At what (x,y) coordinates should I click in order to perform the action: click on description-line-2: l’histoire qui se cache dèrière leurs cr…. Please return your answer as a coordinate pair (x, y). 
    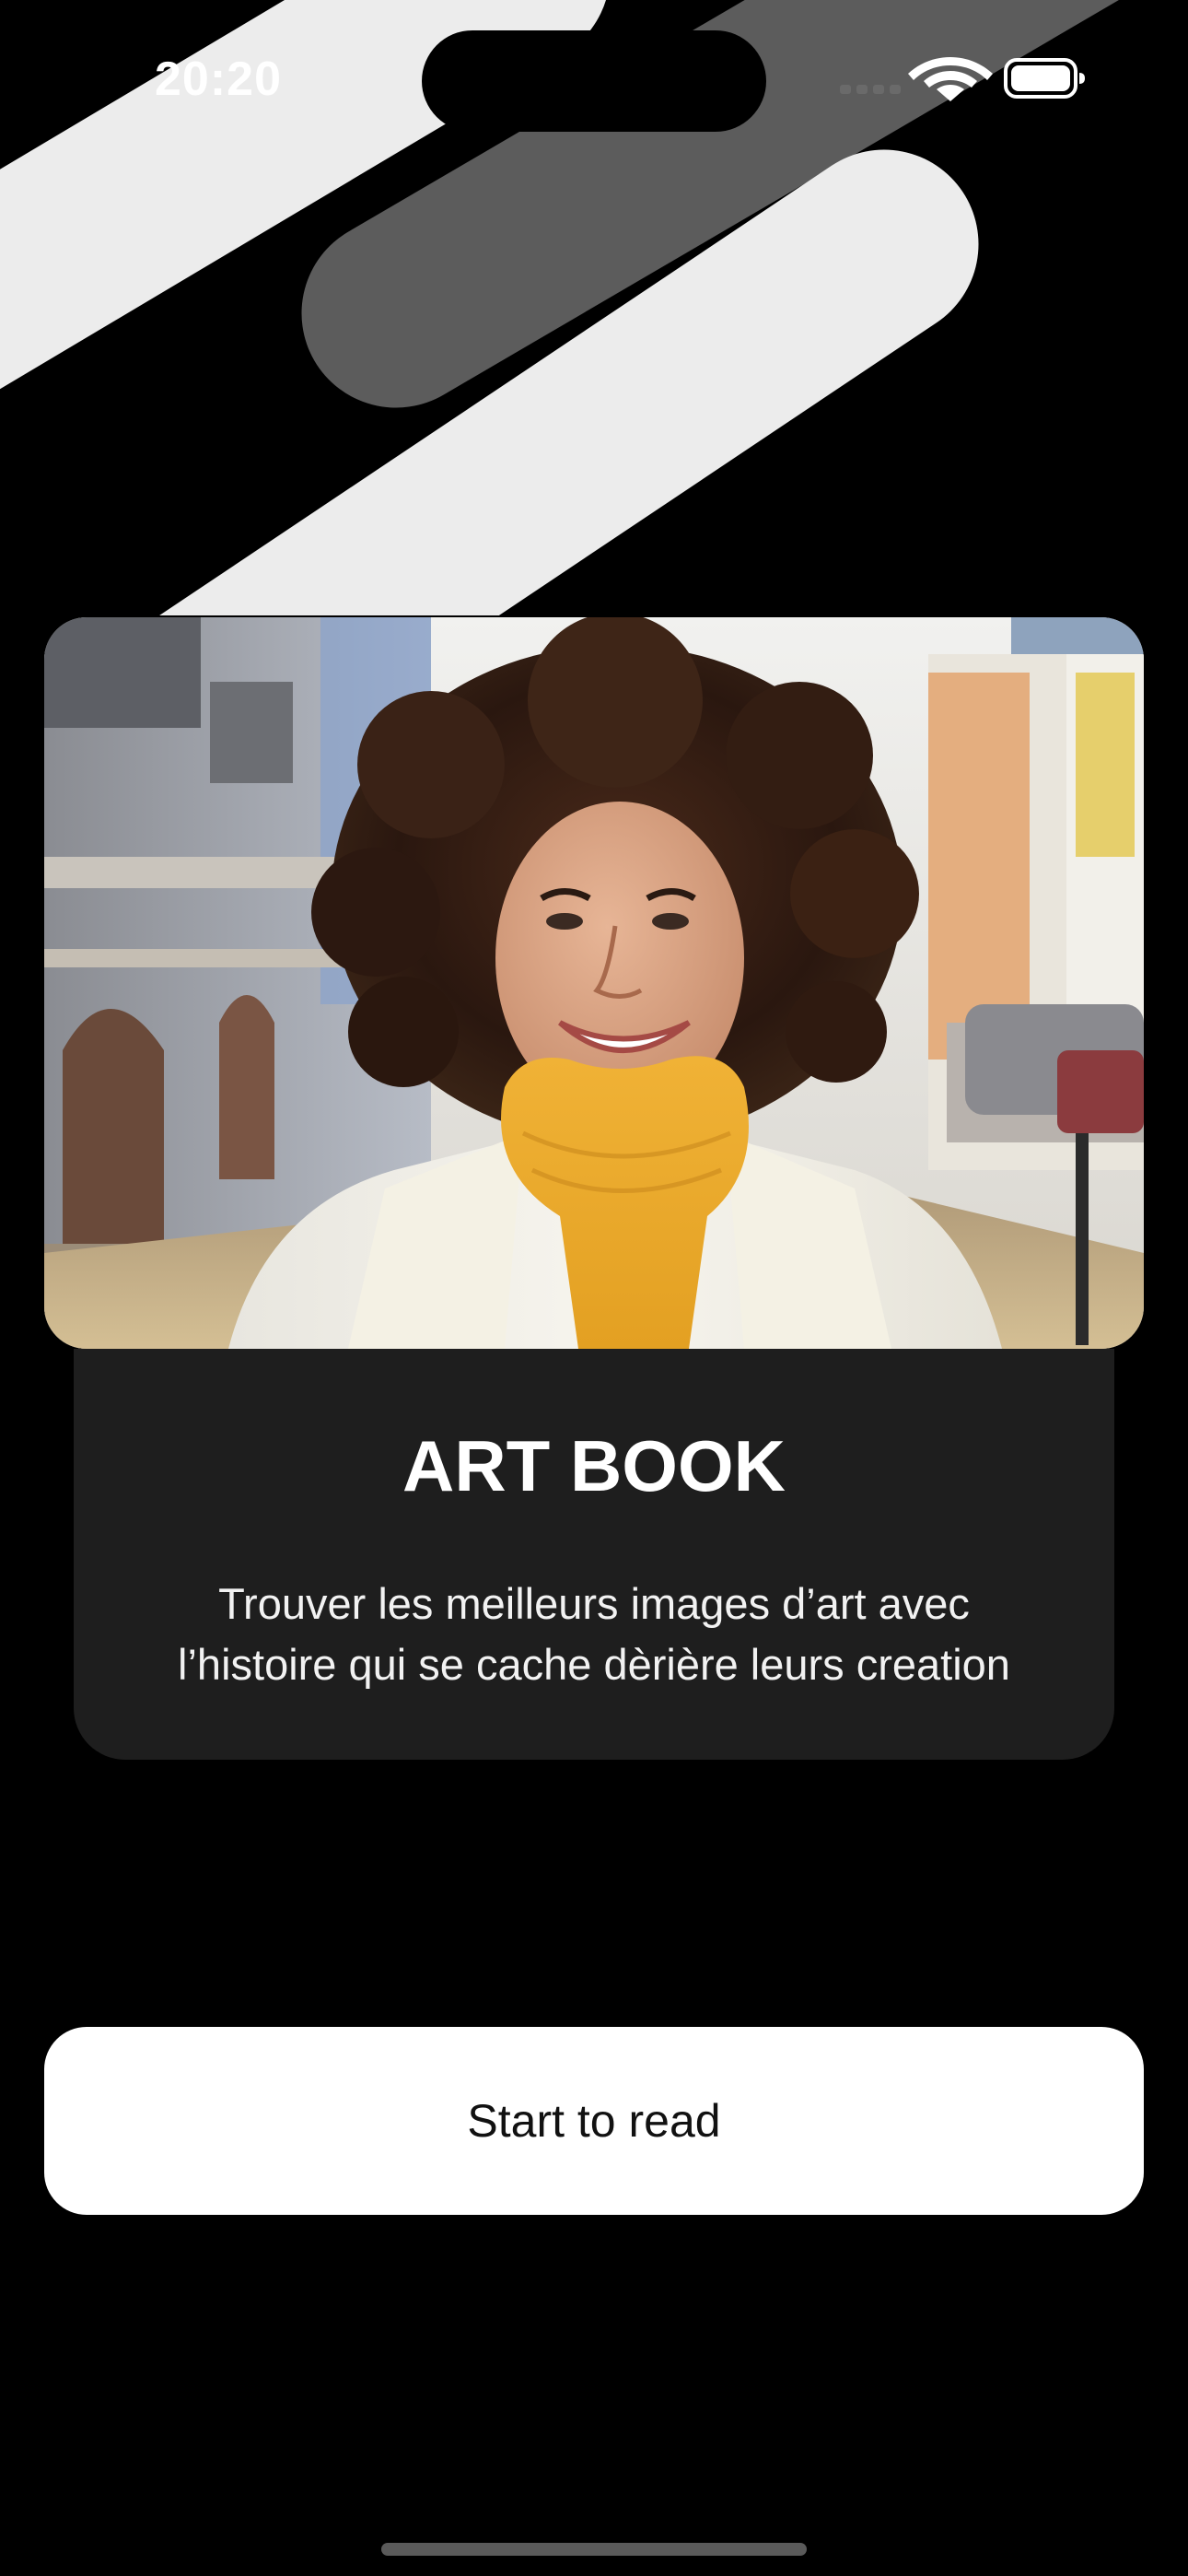
    Looking at the image, I should click on (594, 1664).